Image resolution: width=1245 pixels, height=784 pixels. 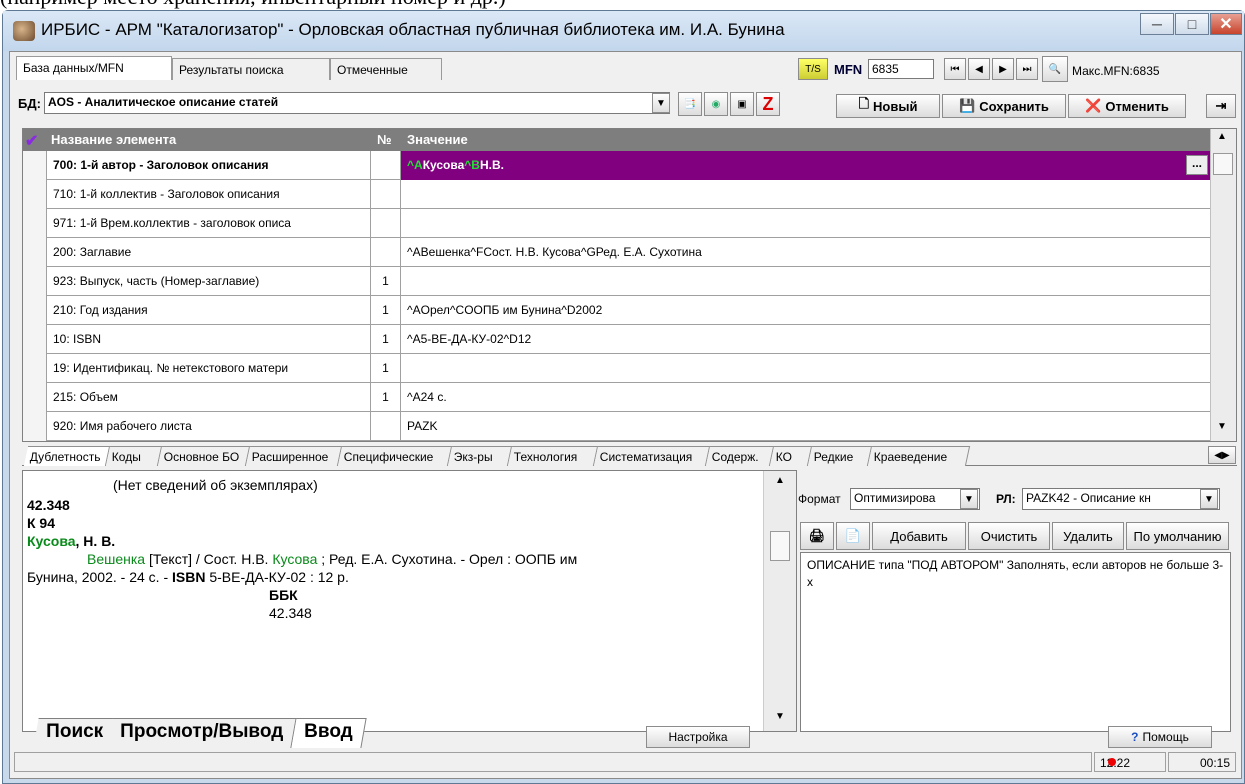 What do you see at coordinates (1223, 164) in the screenshot?
I see `scroll-thumb` at bounding box center [1223, 164].